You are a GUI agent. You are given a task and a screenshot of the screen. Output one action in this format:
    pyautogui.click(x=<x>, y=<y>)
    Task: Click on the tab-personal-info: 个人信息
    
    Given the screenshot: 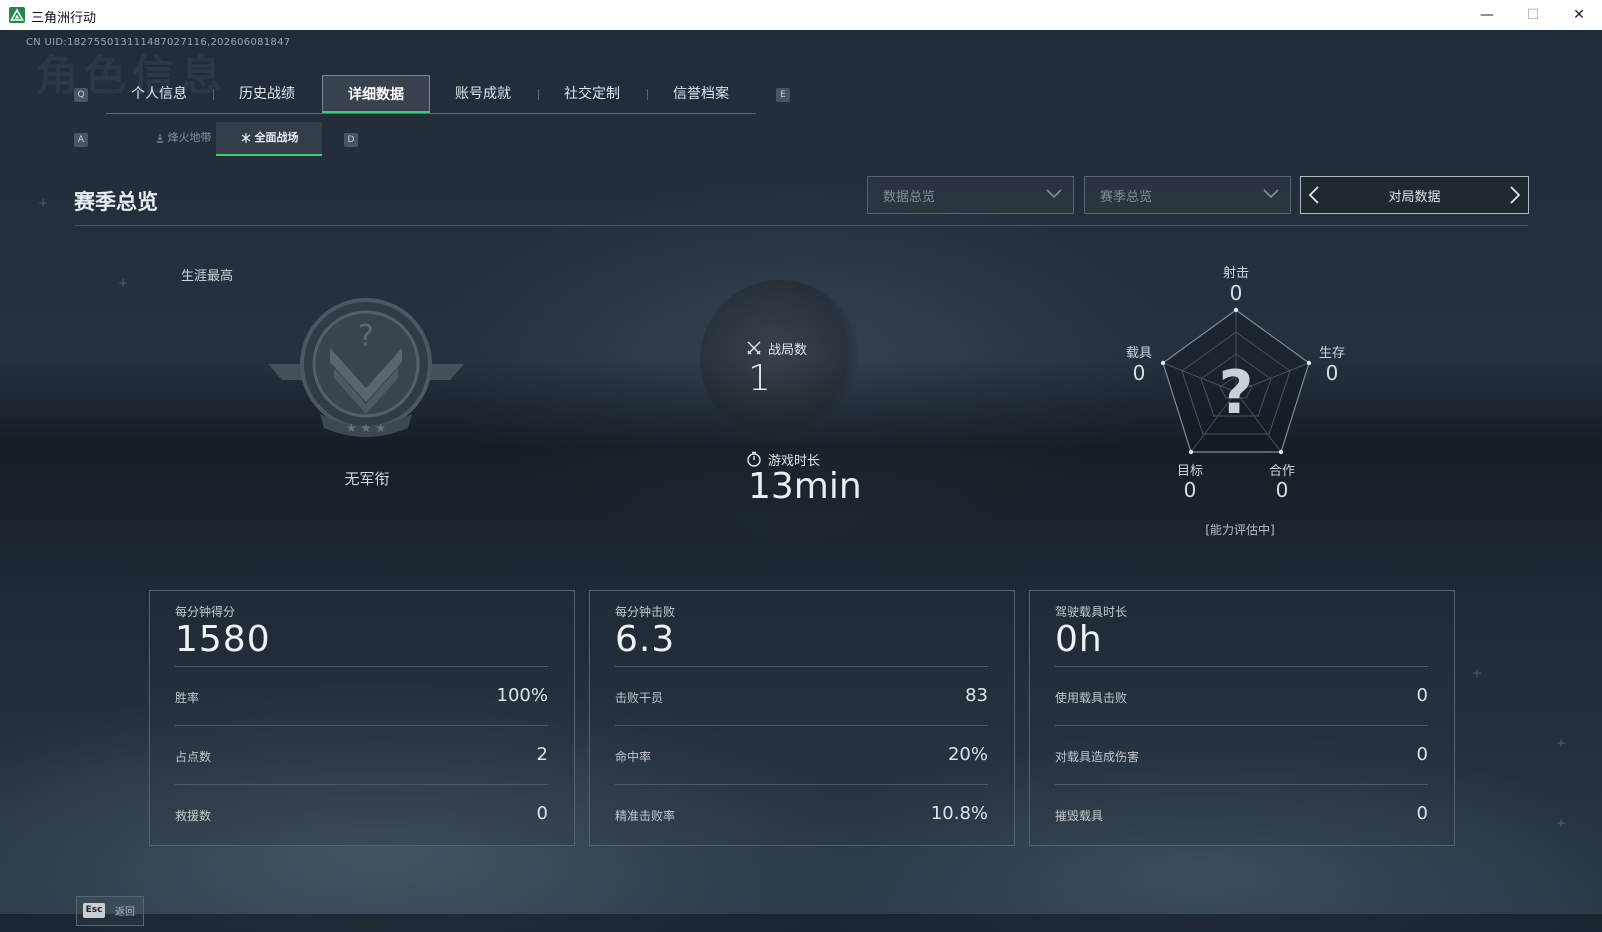 What is the action you would take?
    pyautogui.click(x=159, y=94)
    